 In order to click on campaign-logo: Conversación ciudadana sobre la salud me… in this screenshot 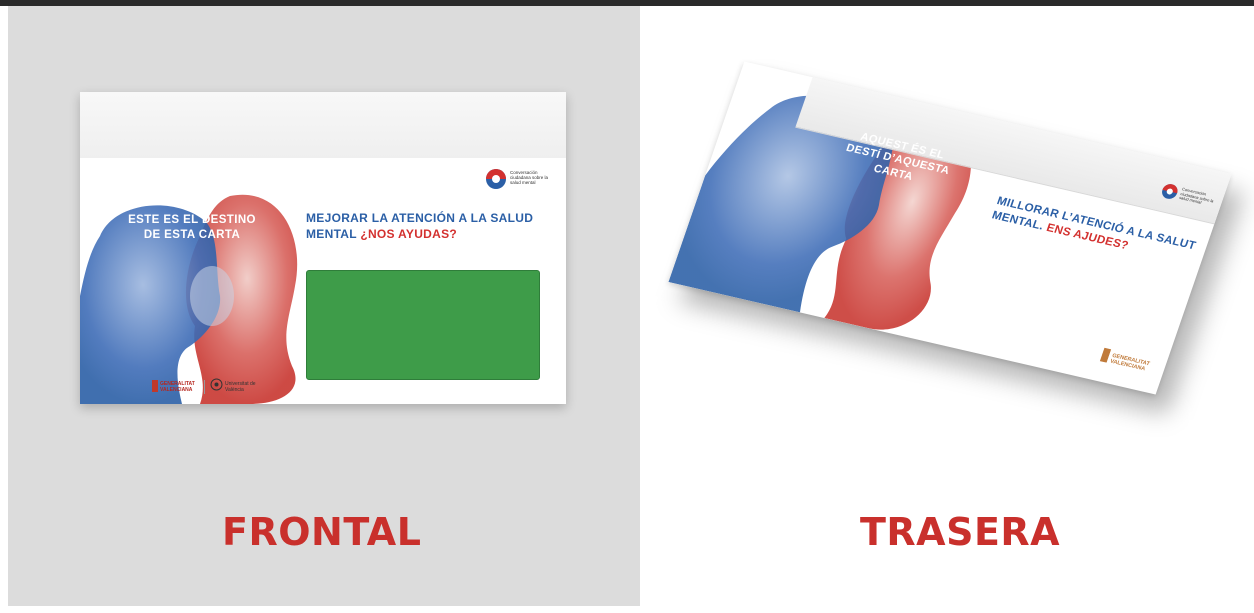, I will do `click(519, 181)`.